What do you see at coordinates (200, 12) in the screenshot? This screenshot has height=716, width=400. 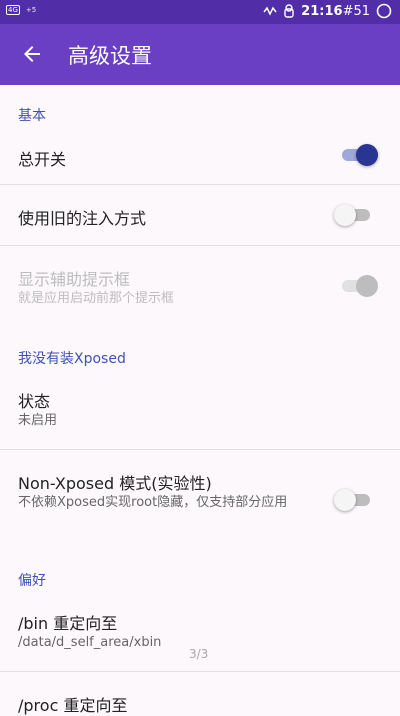 I see `status-bar: 4G +5 21:16#51` at bounding box center [200, 12].